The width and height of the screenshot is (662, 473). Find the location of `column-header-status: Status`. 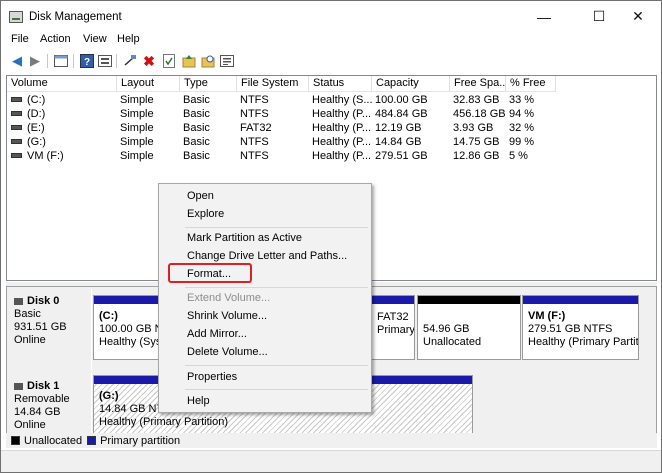

column-header-status: Status is located at coordinates (340, 84).